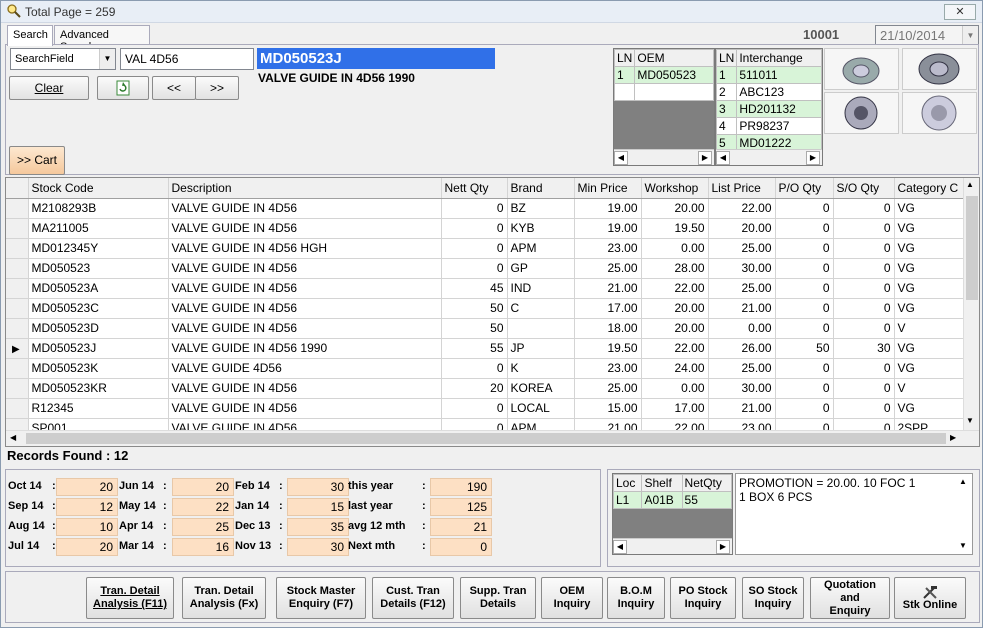 The height and width of the screenshot is (628, 983). Describe the element at coordinates (963, 481) in the screenshot. I see `scroll-up-icon: ▲` at that location.